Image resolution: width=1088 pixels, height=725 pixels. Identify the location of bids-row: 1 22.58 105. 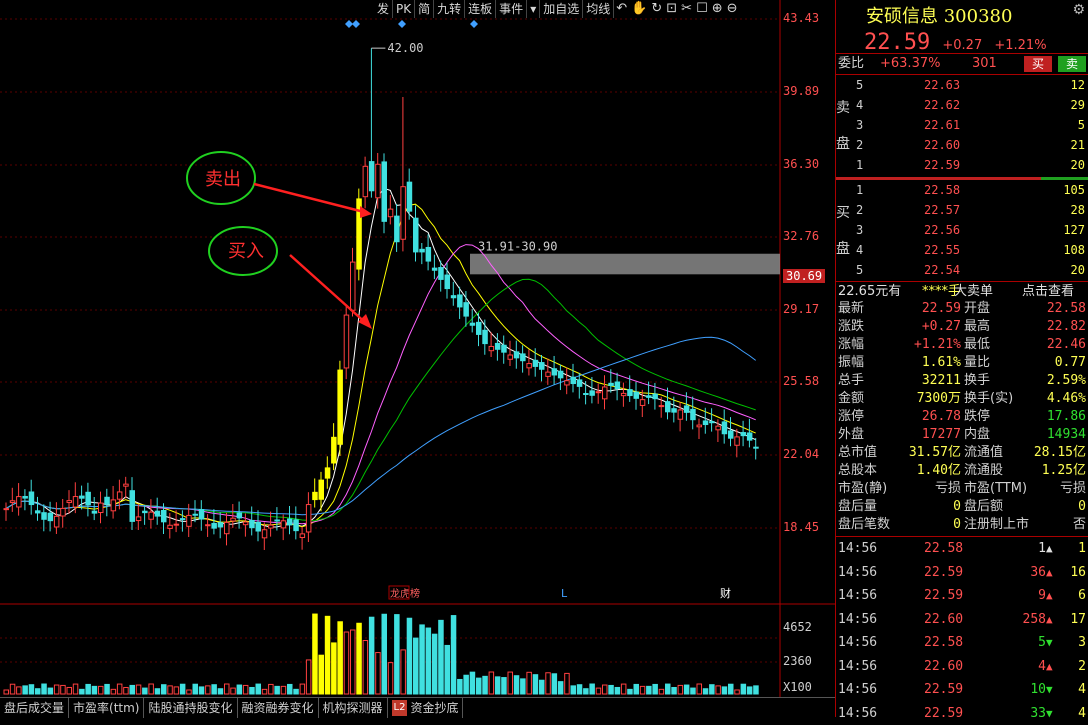
(970, 190).